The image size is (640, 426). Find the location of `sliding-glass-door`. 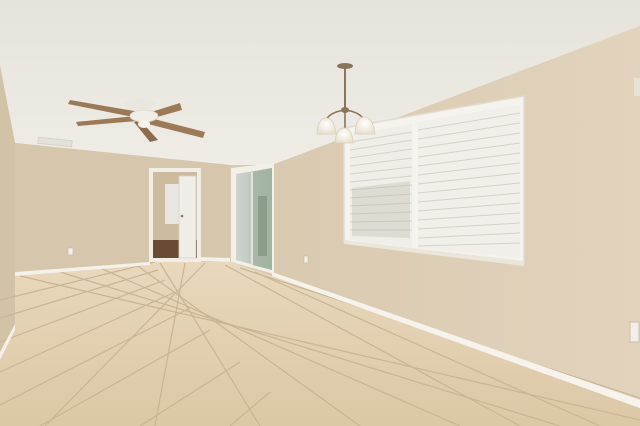

sliding-glass-door is located at coordinates (252, 218).